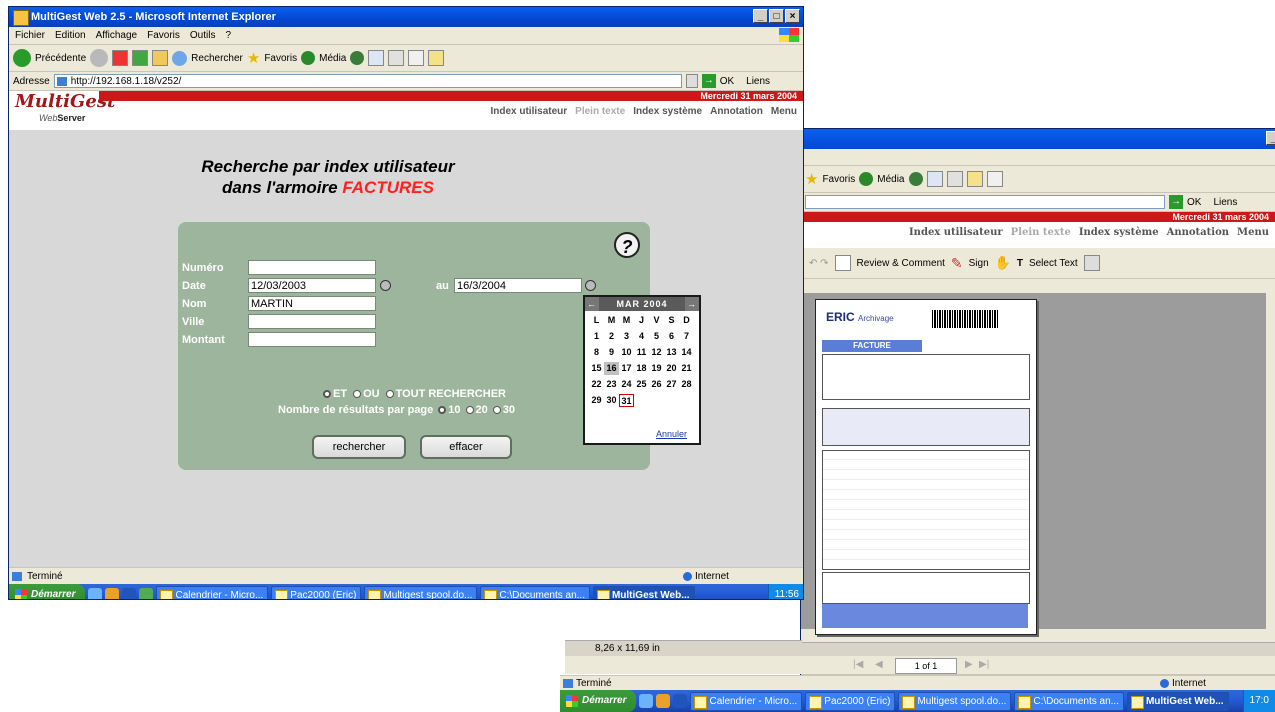  I want to click on nav-annotation: Annotation, so click(736, 111).